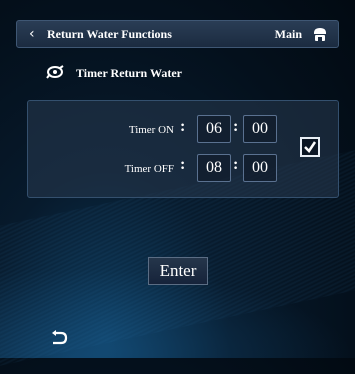 Image resolution: width=355 pixels, height=374 pixels. Describe the element at coordinates (109, 34) in the screenshot. I see `page-title: Return Water Functions` at that location.